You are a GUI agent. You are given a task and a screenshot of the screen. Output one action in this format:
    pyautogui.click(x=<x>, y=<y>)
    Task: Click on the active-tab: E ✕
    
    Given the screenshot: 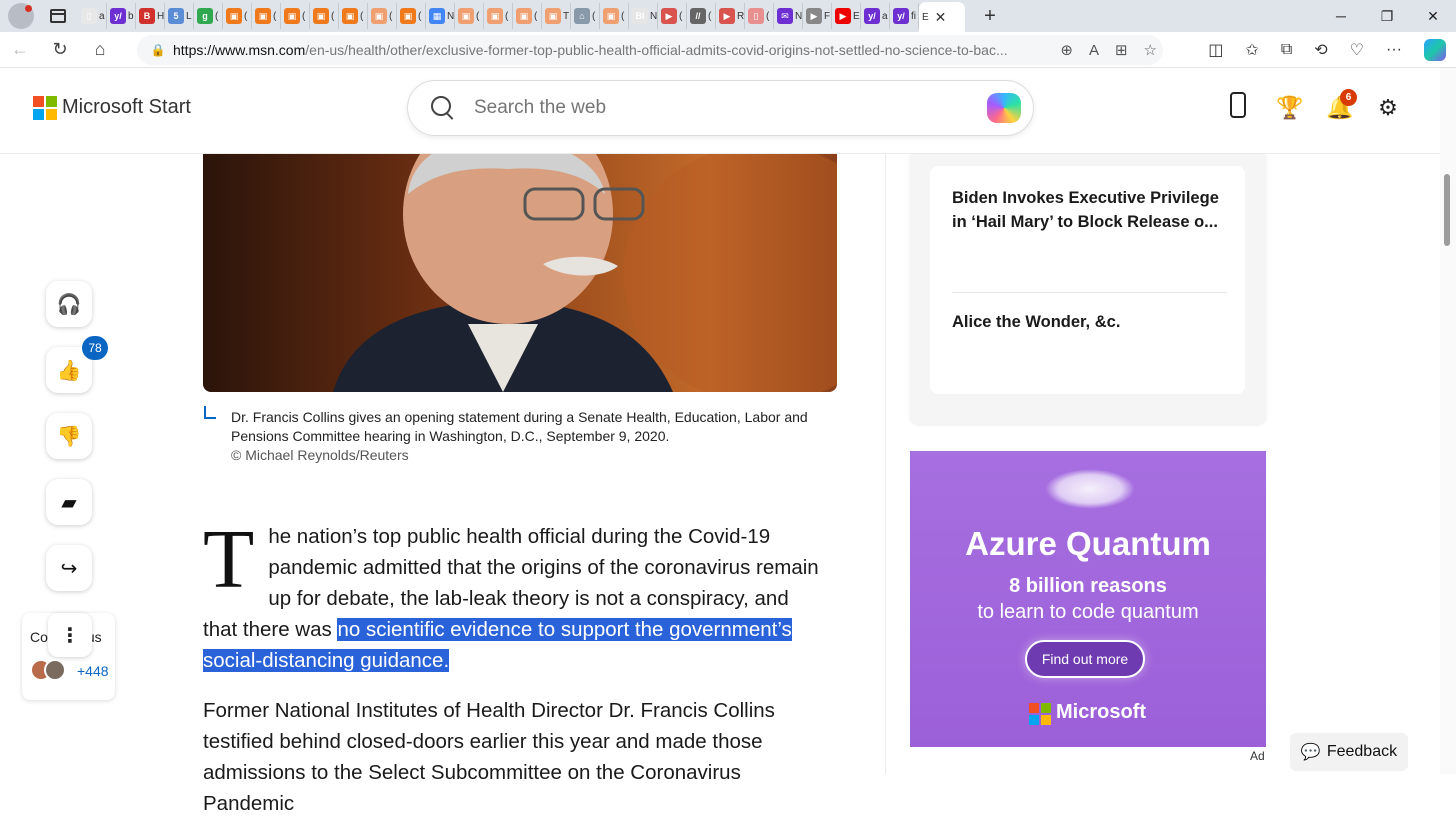 What is the action you would take?
    pyautogui.click(x=942, y=17)
    